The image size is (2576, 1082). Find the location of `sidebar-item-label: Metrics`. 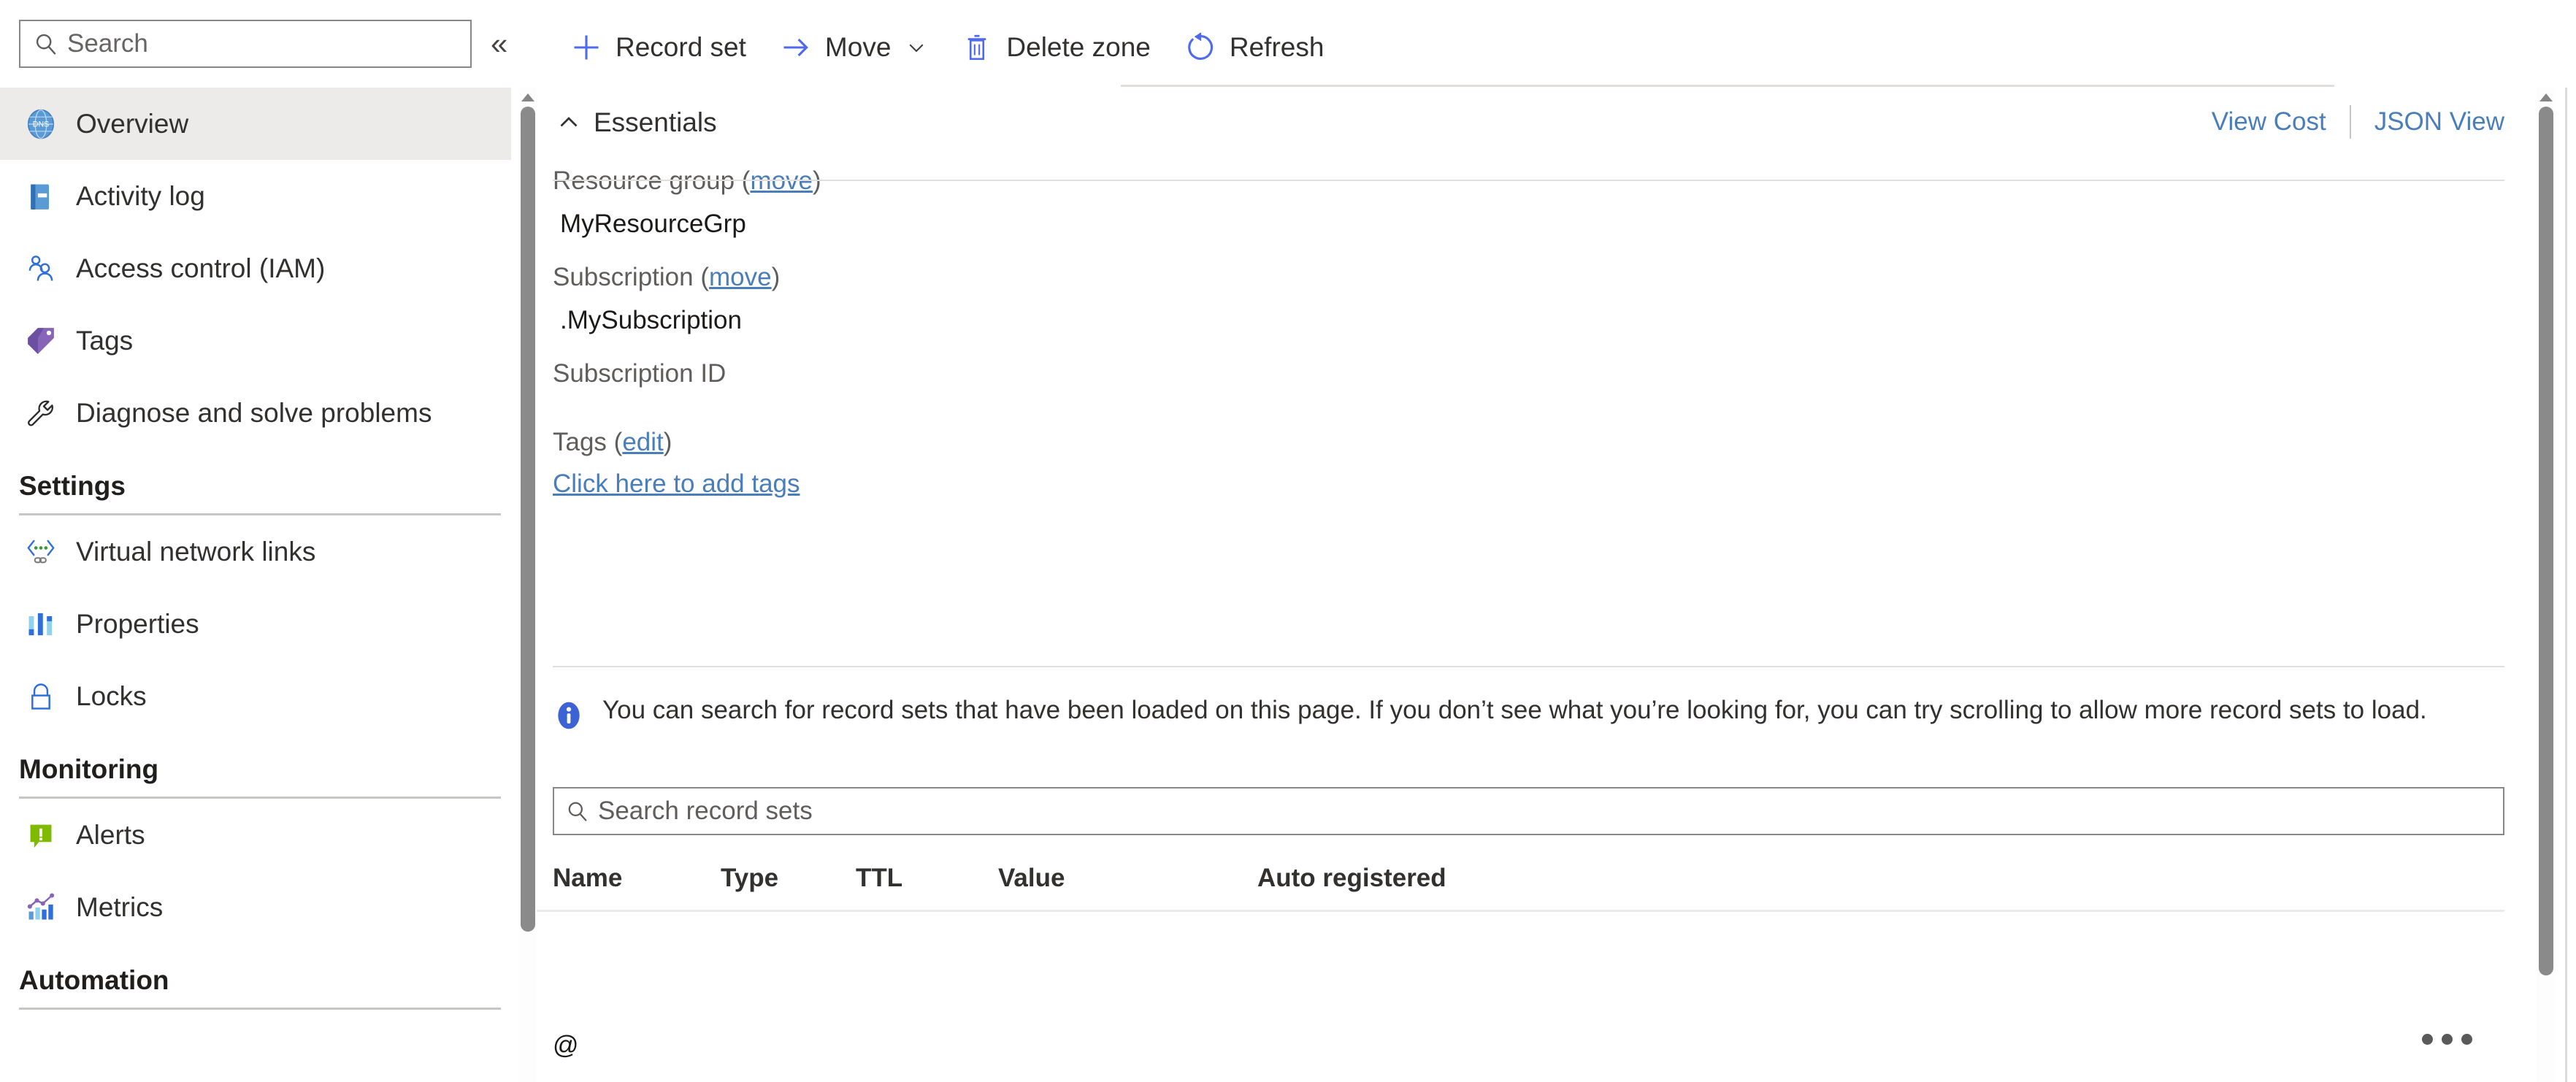

sidebar-item-label: Metrics is located at coordinates (120, 906).